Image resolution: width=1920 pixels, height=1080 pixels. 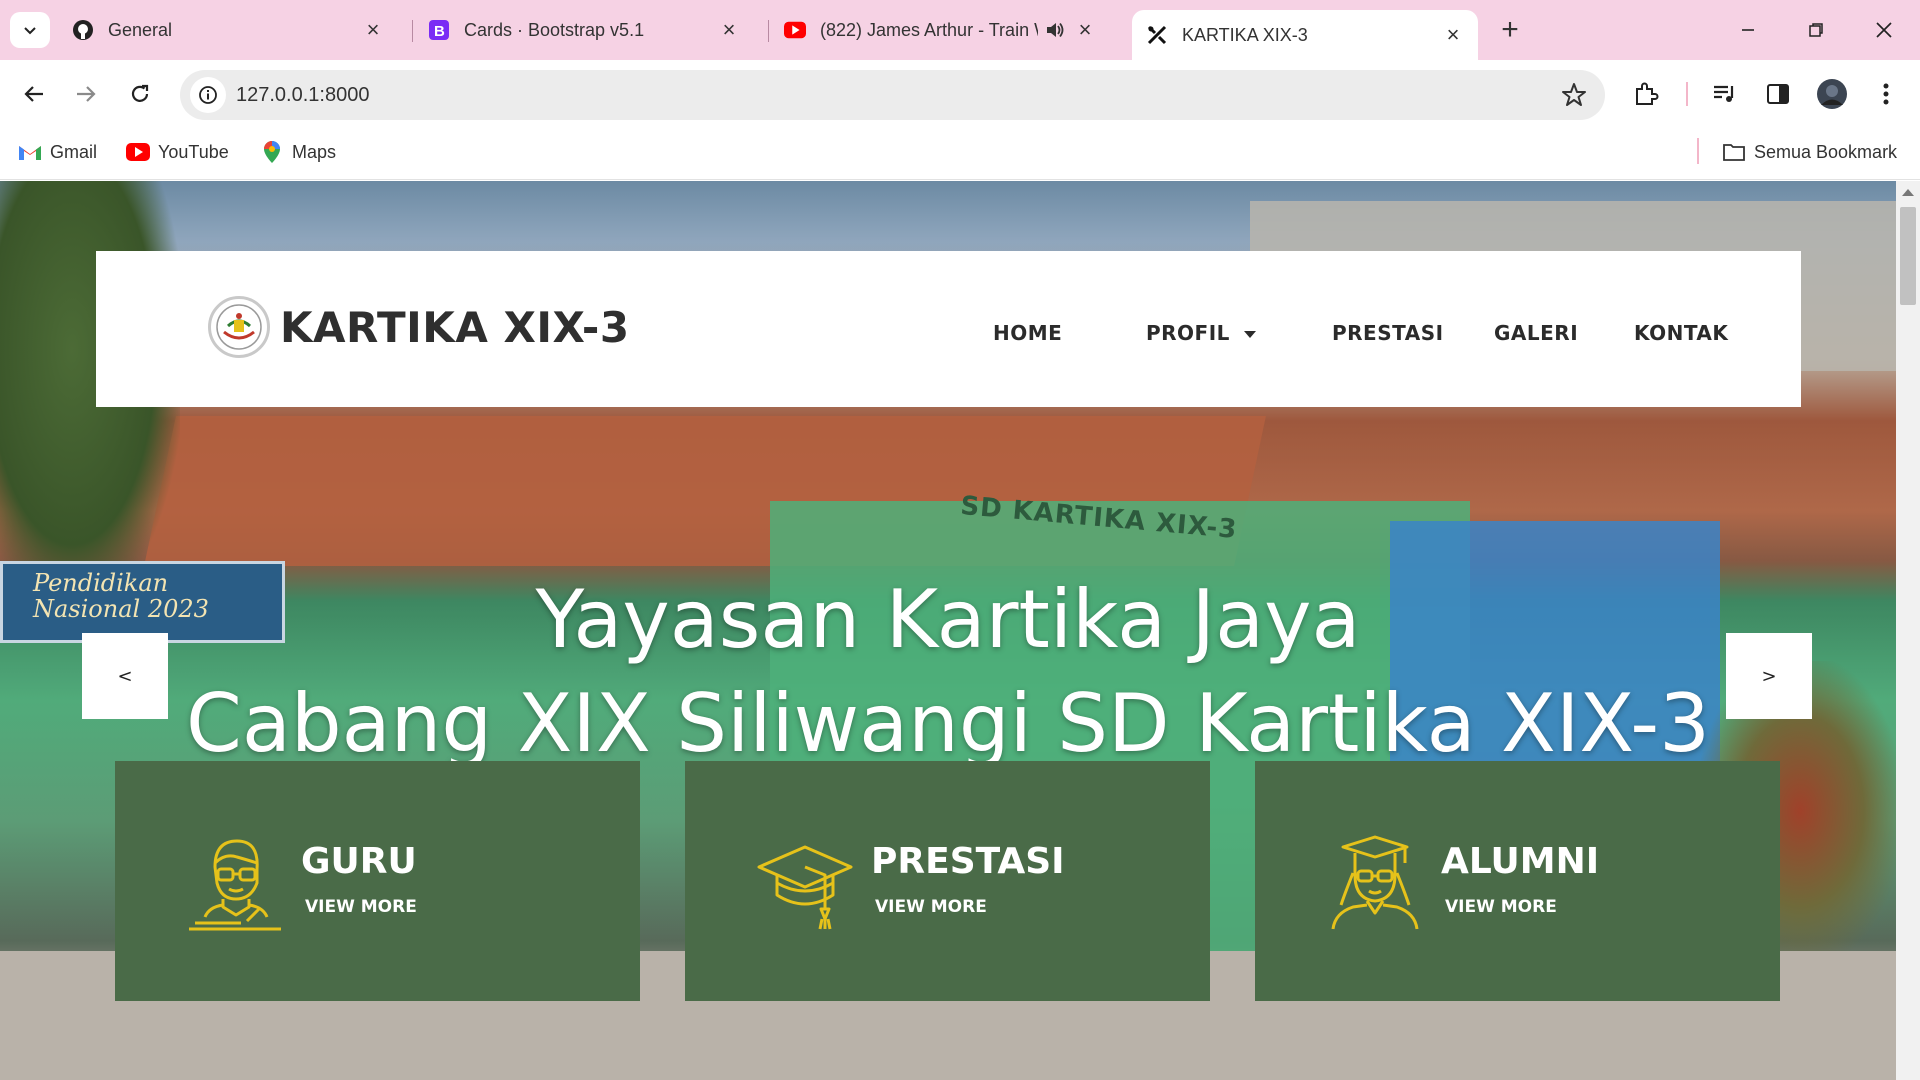 What do you see at coordinates (948, 619) in the screenshot?
I see `hero-title-line-1: Yayasan Kartika Jaya` at bounding box center [948, 619].